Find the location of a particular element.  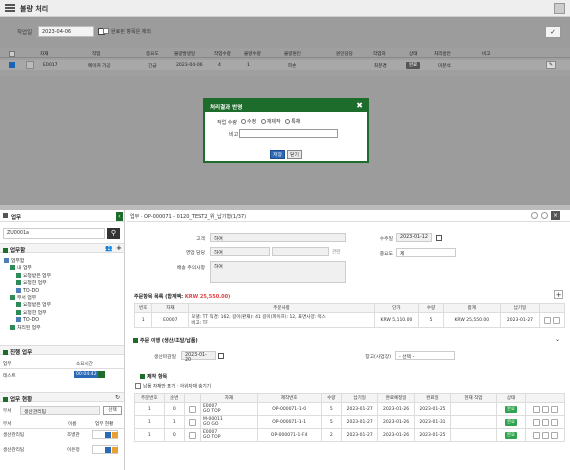

close-button: 닫기 is located at coordinates (294, 154).